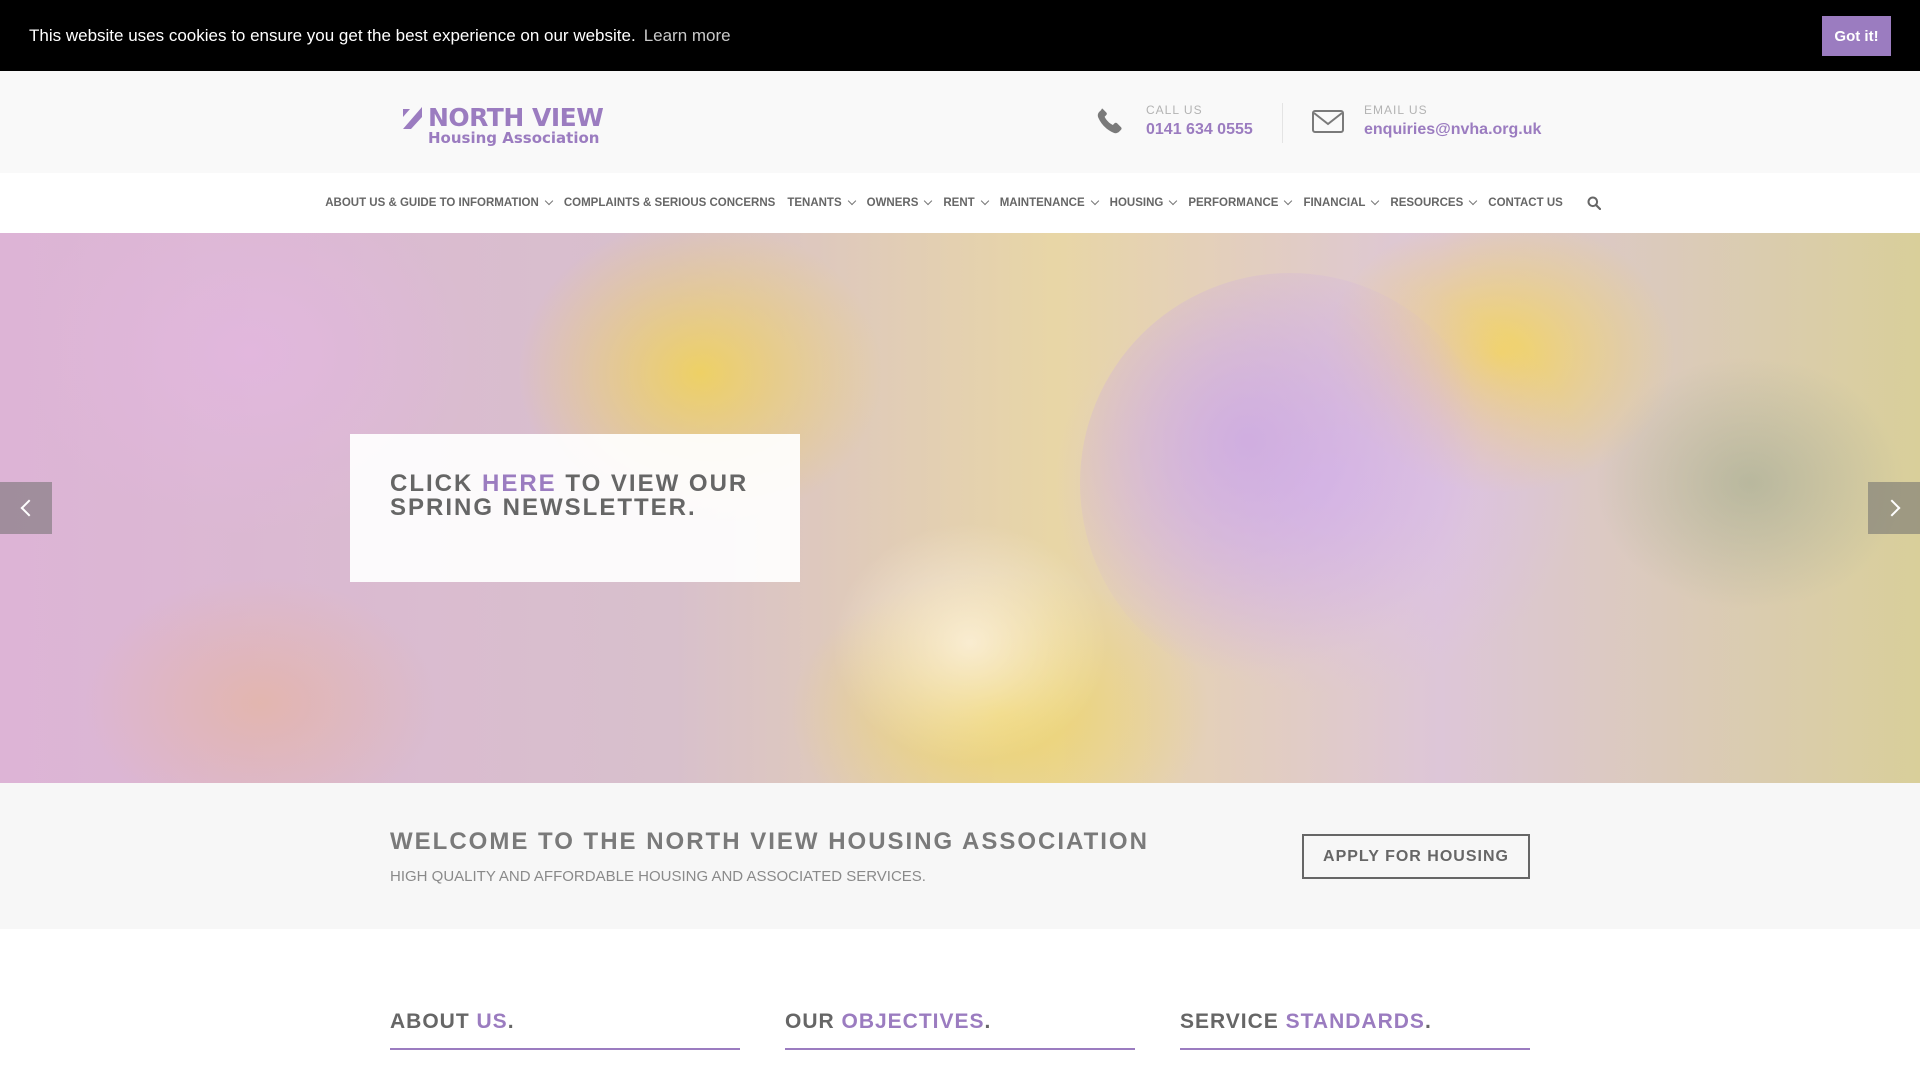  I want to click on service-standards-column: SERVICE STANDARDS., so click(1355, 1030).